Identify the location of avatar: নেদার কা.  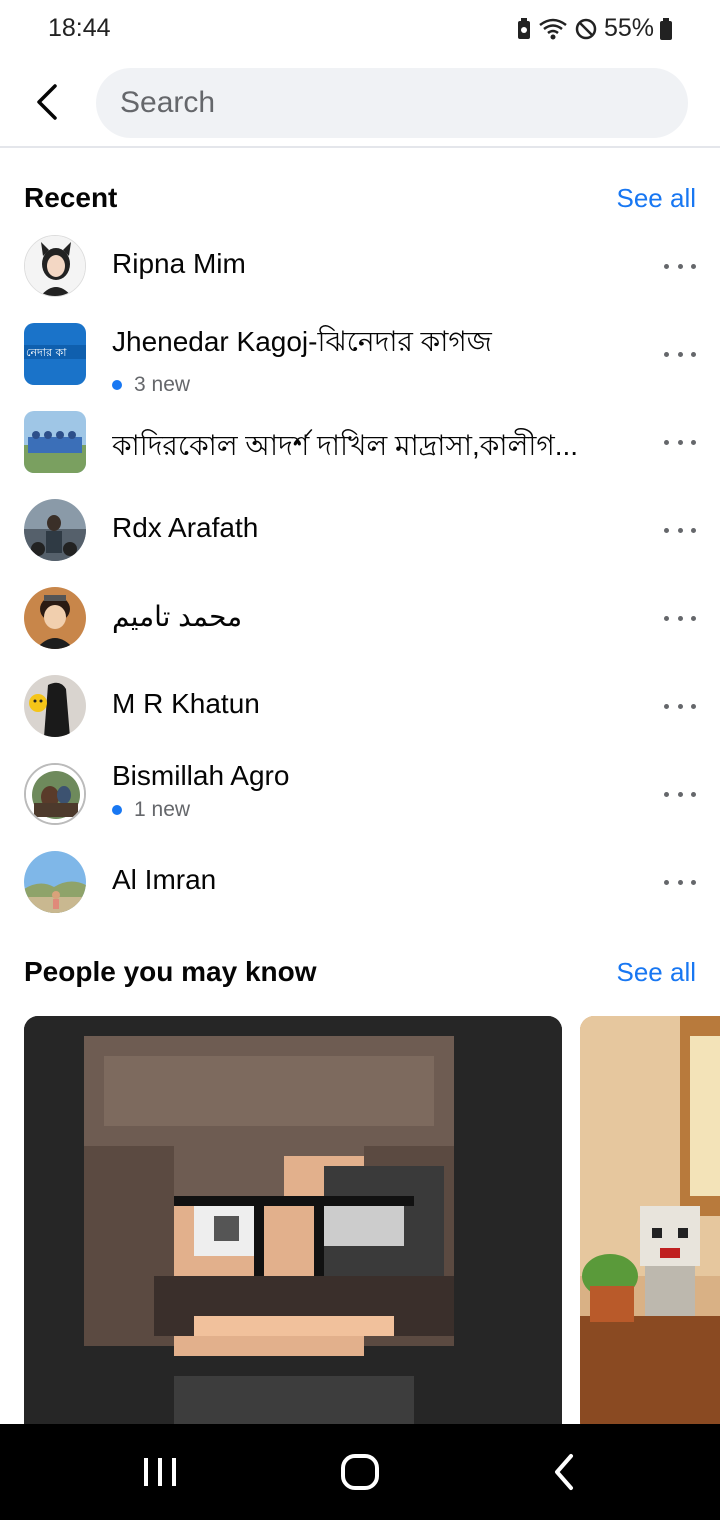
(55, 354).